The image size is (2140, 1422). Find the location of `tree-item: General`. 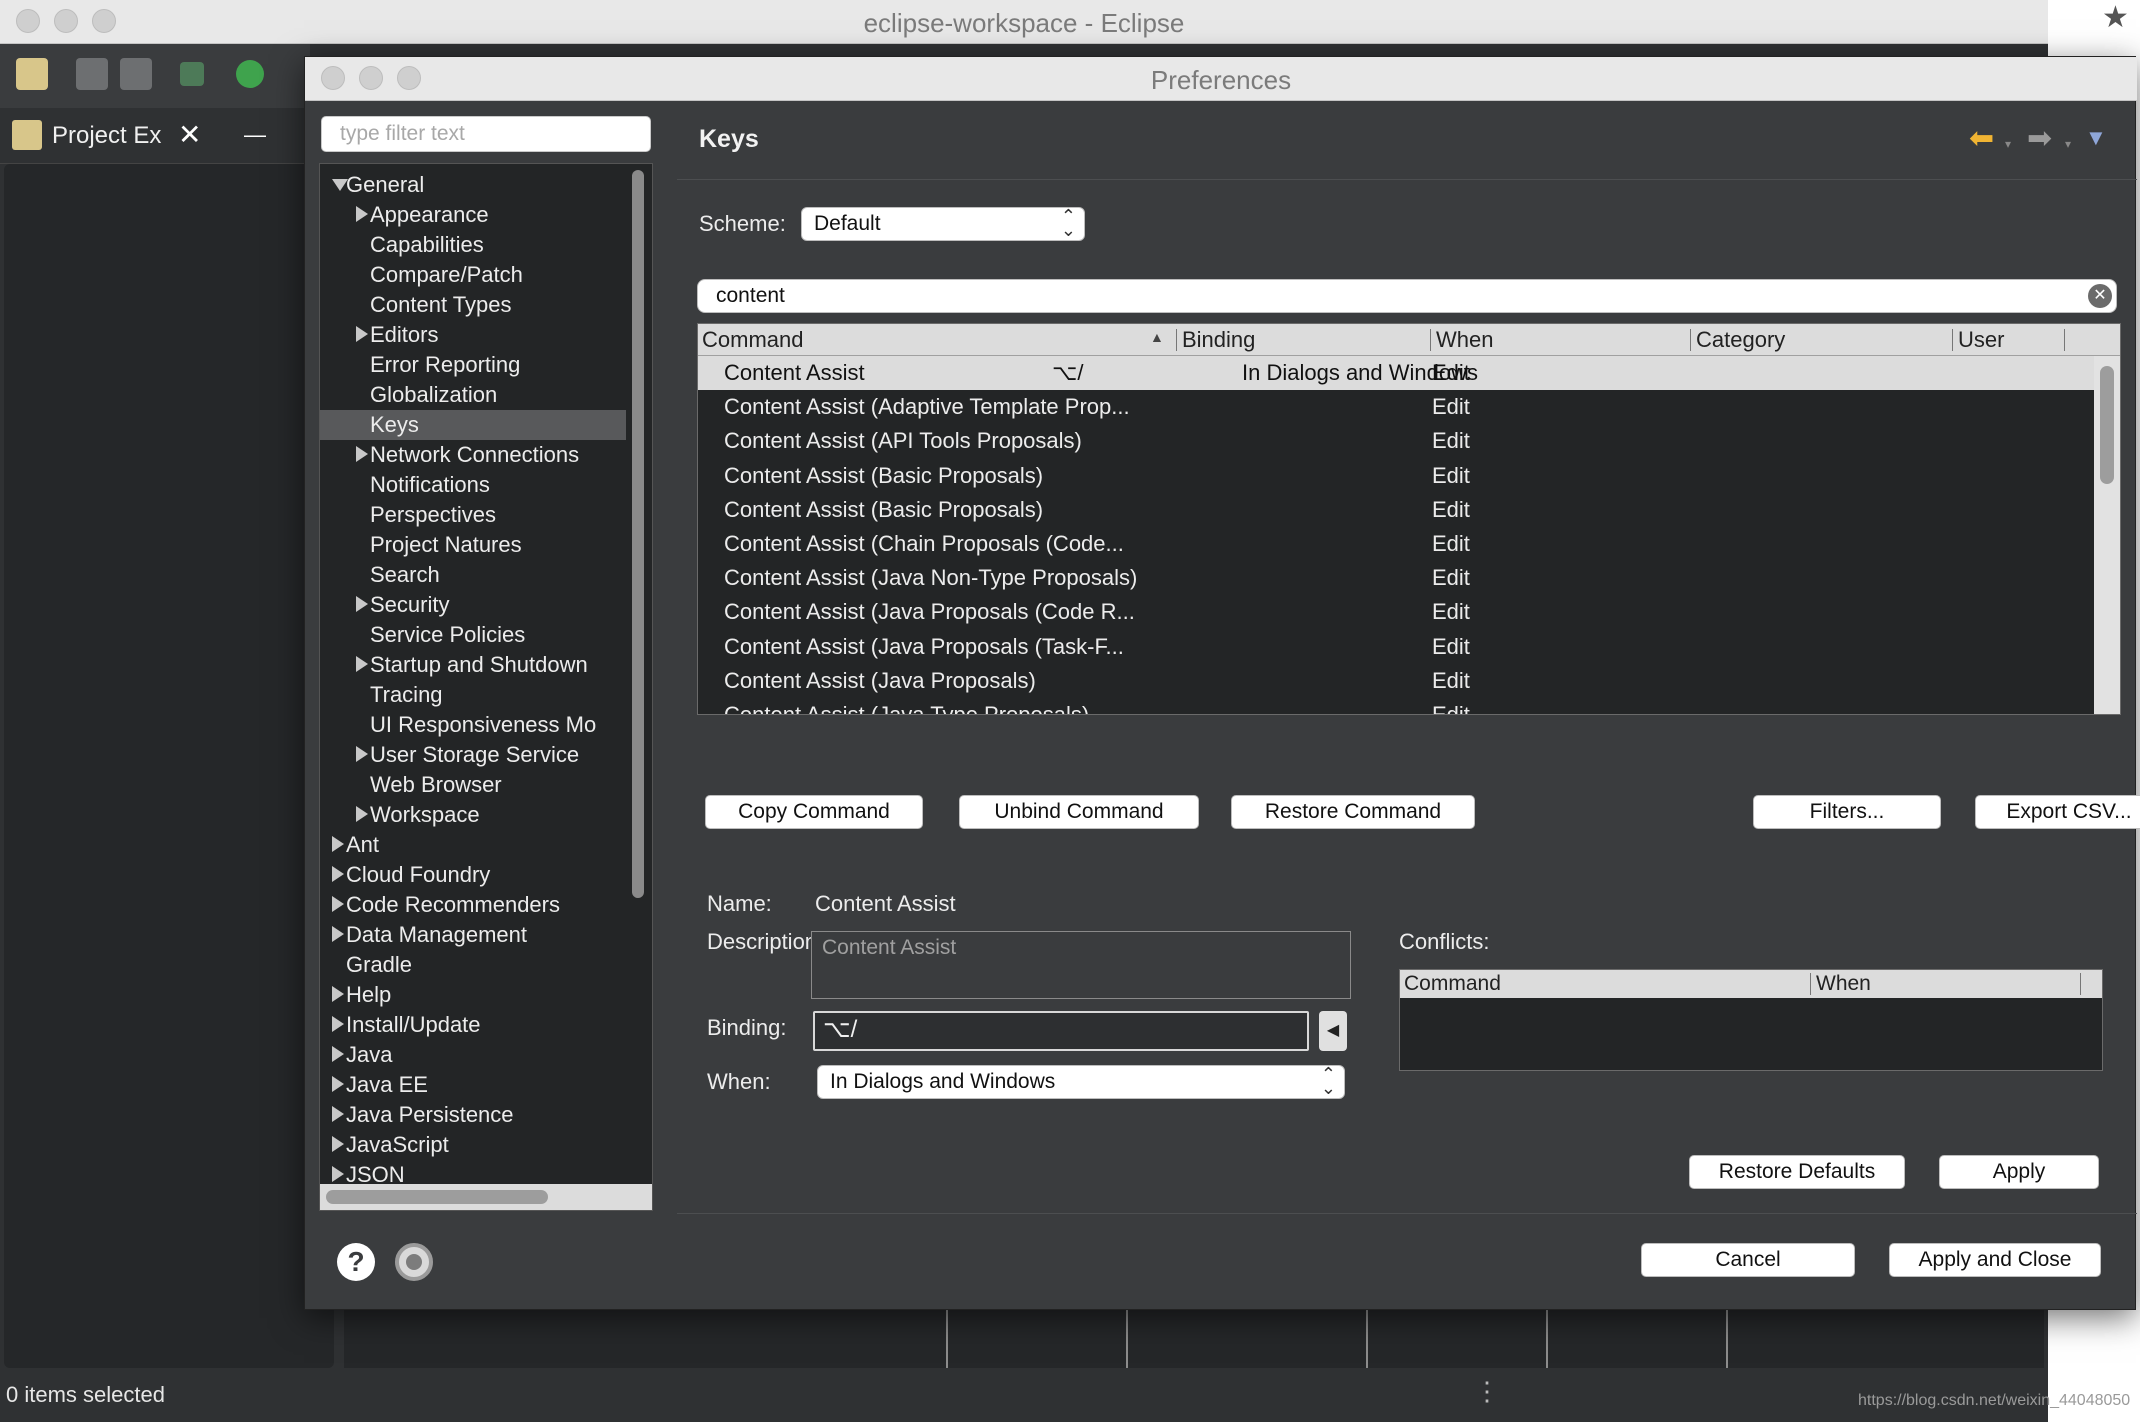

tree-item: General is located at coordinates (473, 185).